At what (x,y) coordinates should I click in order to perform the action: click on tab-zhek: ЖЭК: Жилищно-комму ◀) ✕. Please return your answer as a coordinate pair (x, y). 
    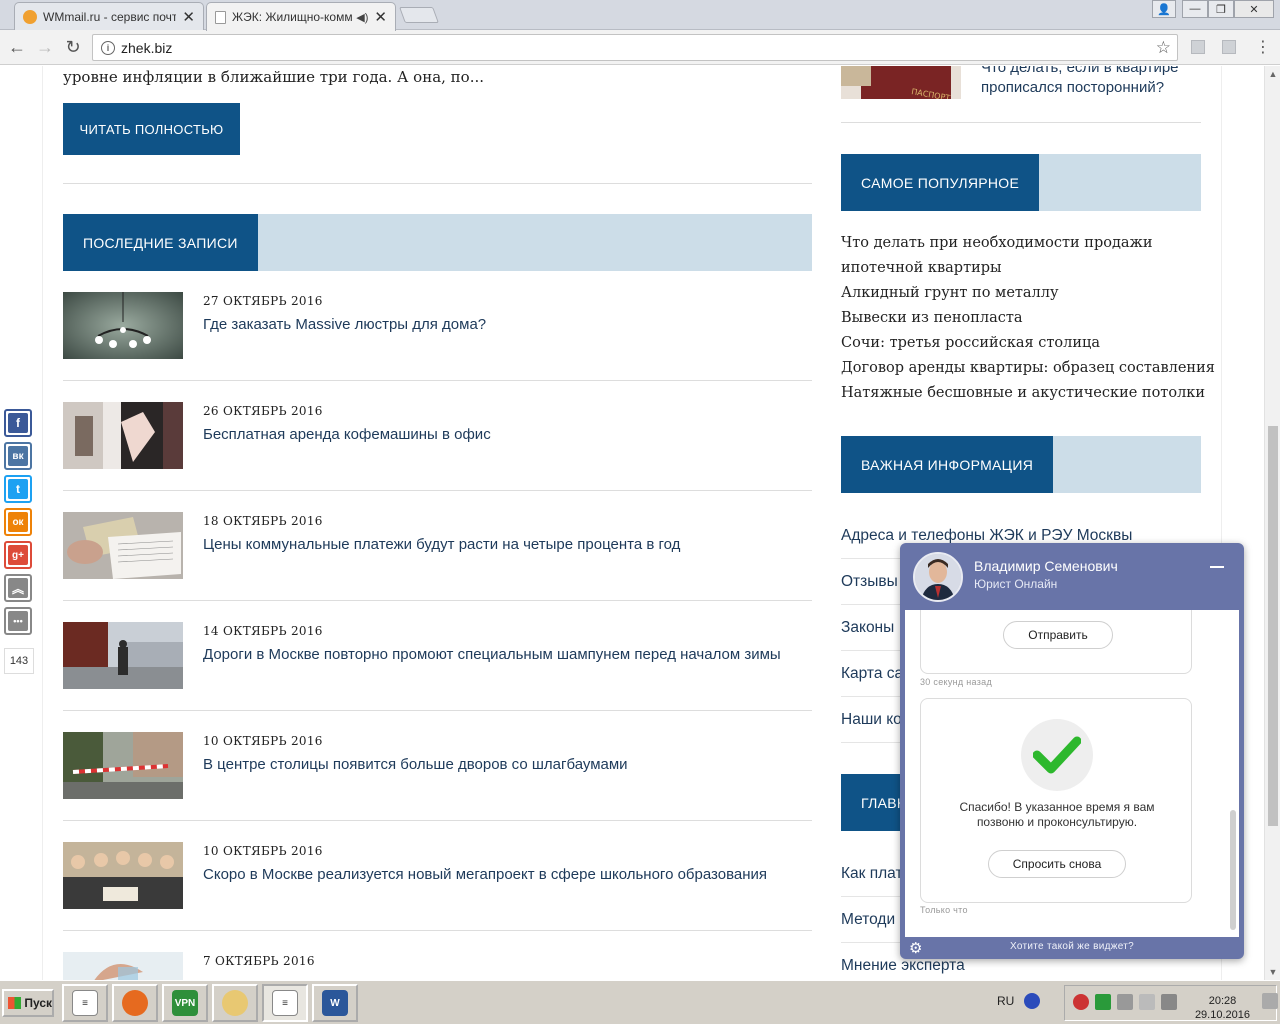
    Looking at the image, I should click on (301, 16).